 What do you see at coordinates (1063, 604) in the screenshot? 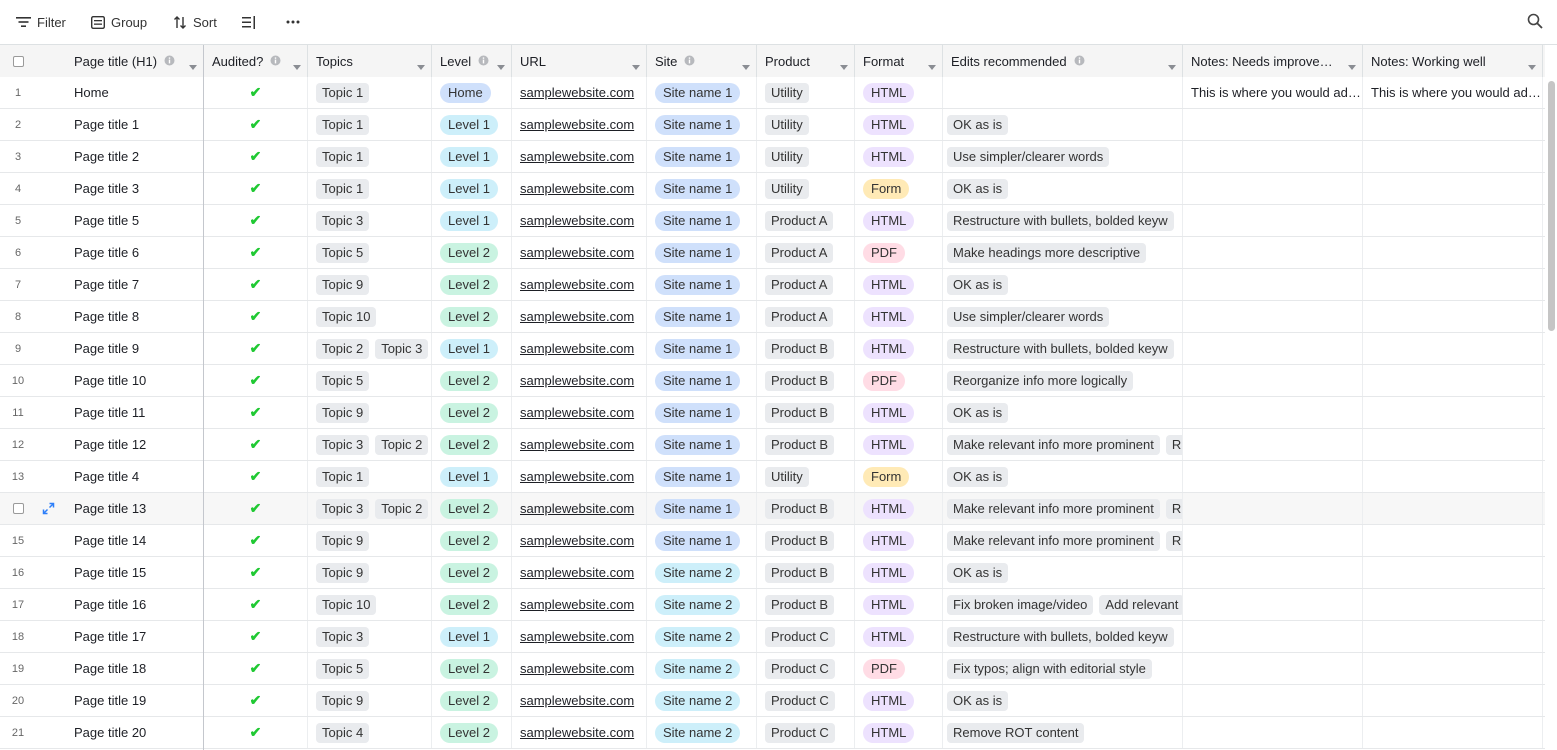
I see `cell-edits: Fix broken image/video Add relevant` at bounding box center [1063, 604].